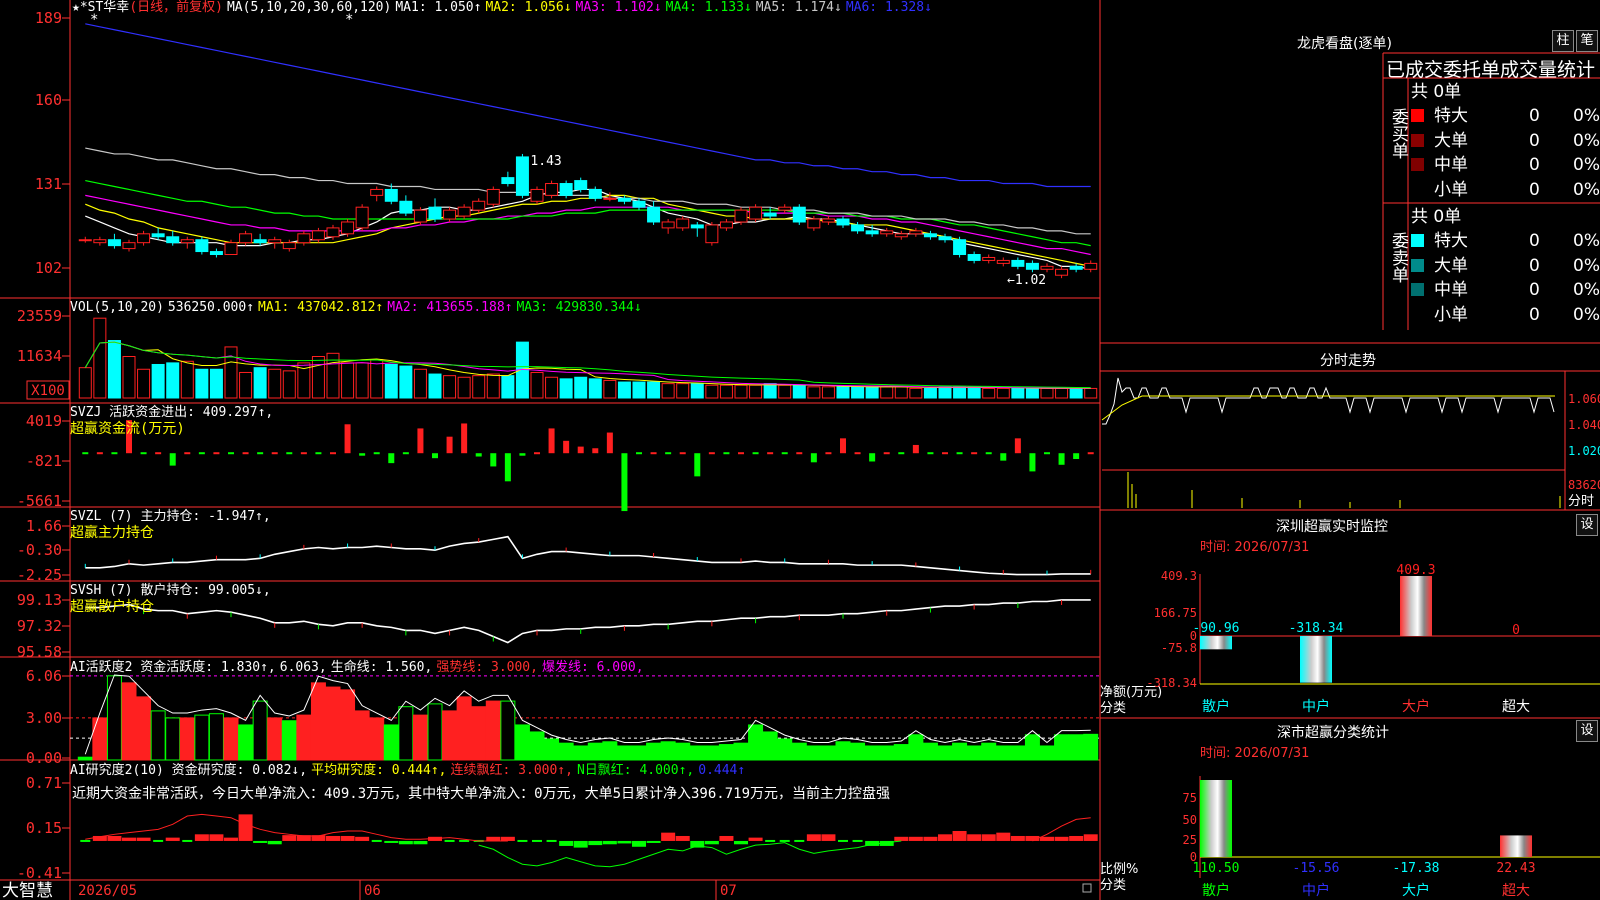 This screenshot has width=1600, height=900. I want to click on sc-bar, so click(1516, 846).